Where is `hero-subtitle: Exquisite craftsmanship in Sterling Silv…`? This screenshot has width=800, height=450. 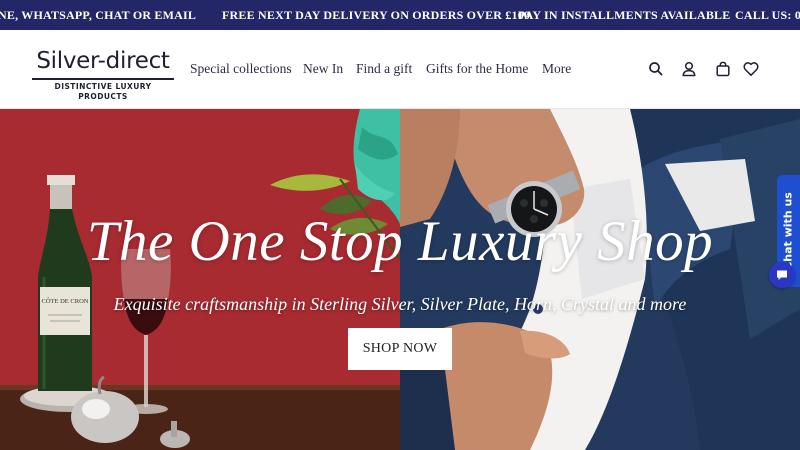 hero-subtitle: Exquisite craftsmanship in Sterling Silv… is located at coordinates (400, 304).